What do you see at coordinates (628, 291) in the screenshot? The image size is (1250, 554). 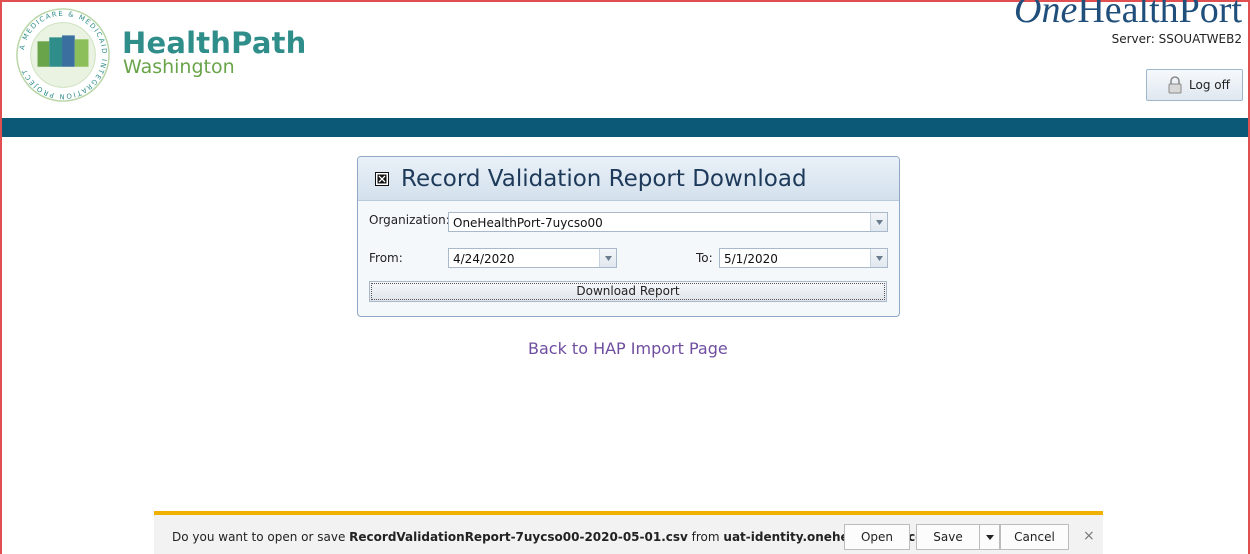 I see `download-report-button: Download Report` at bounding box center [628, 291].